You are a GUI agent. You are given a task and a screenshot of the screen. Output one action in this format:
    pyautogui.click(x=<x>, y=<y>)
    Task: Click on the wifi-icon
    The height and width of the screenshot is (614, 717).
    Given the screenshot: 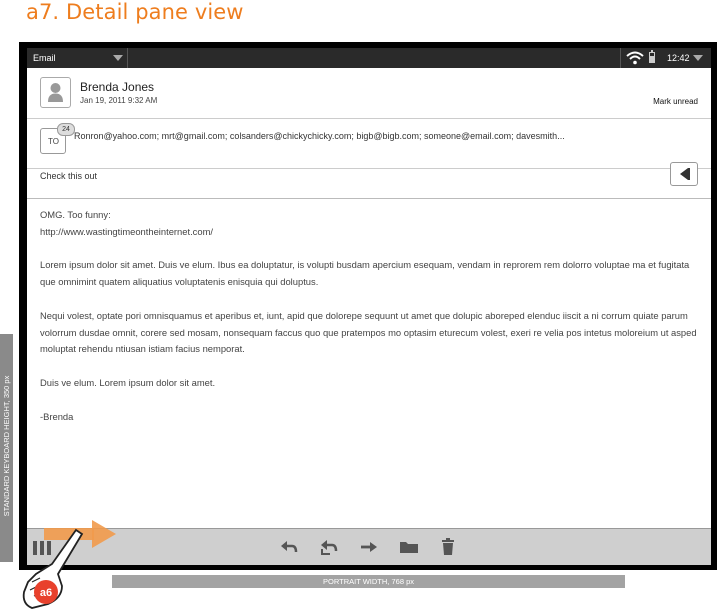 What is the action you would take?
    pyautogui.click(x=635, y=58)
    